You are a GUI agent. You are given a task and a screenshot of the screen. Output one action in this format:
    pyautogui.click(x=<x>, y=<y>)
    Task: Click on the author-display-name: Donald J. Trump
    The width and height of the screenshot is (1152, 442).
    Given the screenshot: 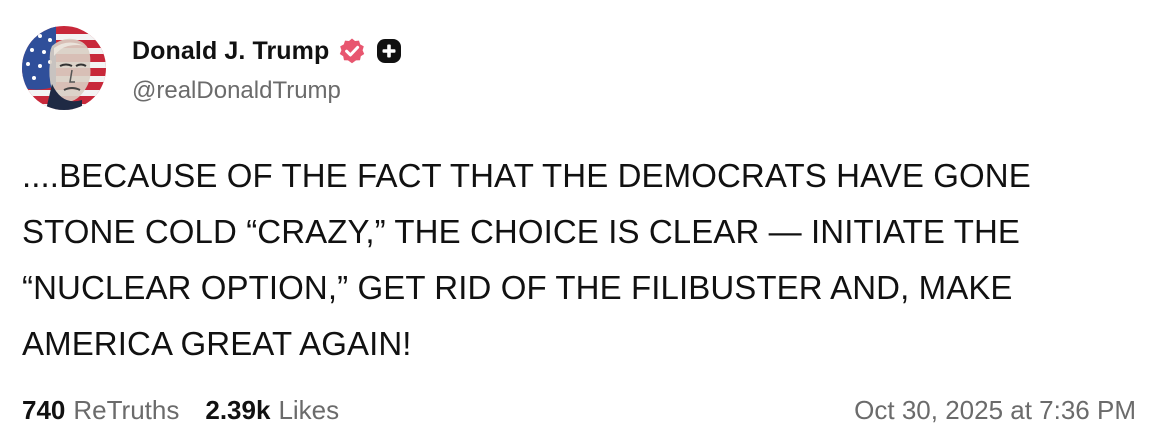 What is the action you would take?
    pyautogui.click(x=230, y=51)
    